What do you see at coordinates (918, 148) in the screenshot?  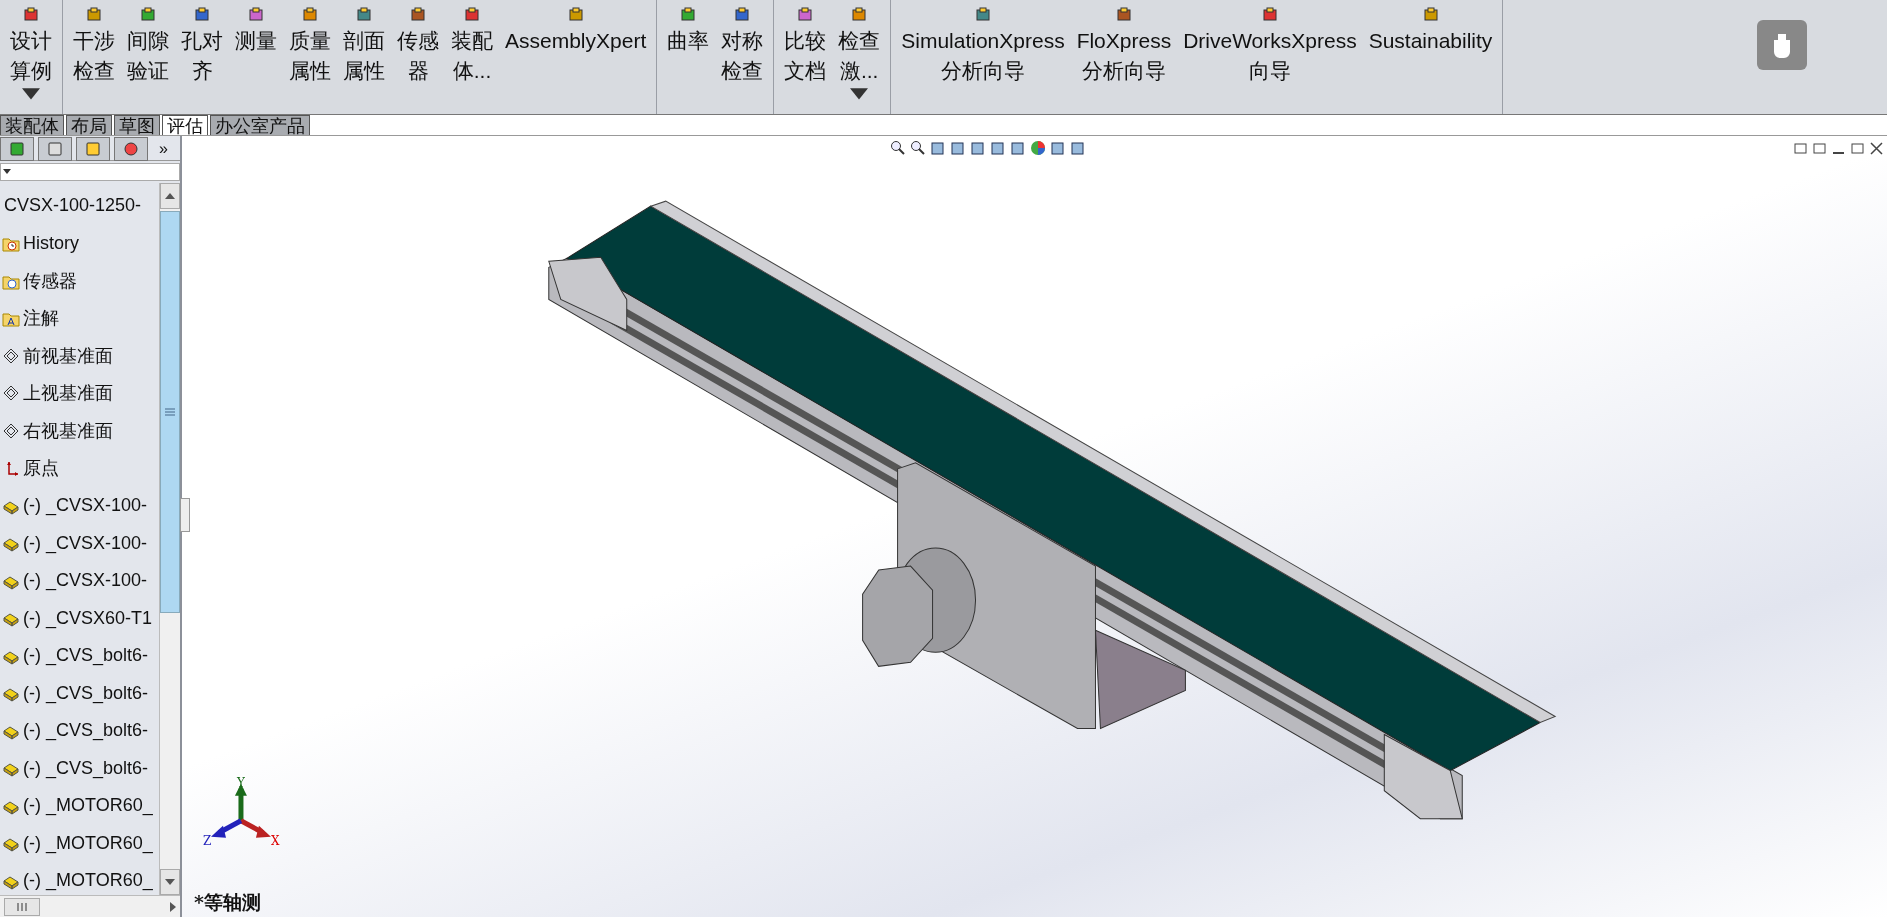 I see `zoom-area-icon` at bounding box center [918, 148].